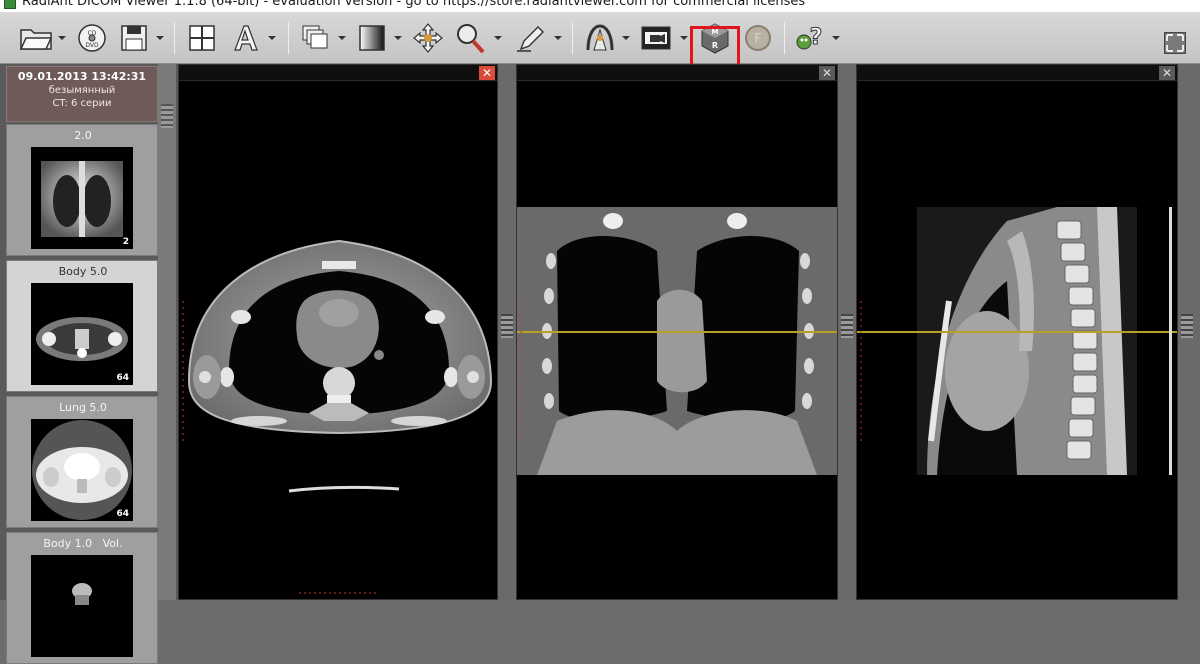  I want to click on annotation-dropdown, so click(272, 38).